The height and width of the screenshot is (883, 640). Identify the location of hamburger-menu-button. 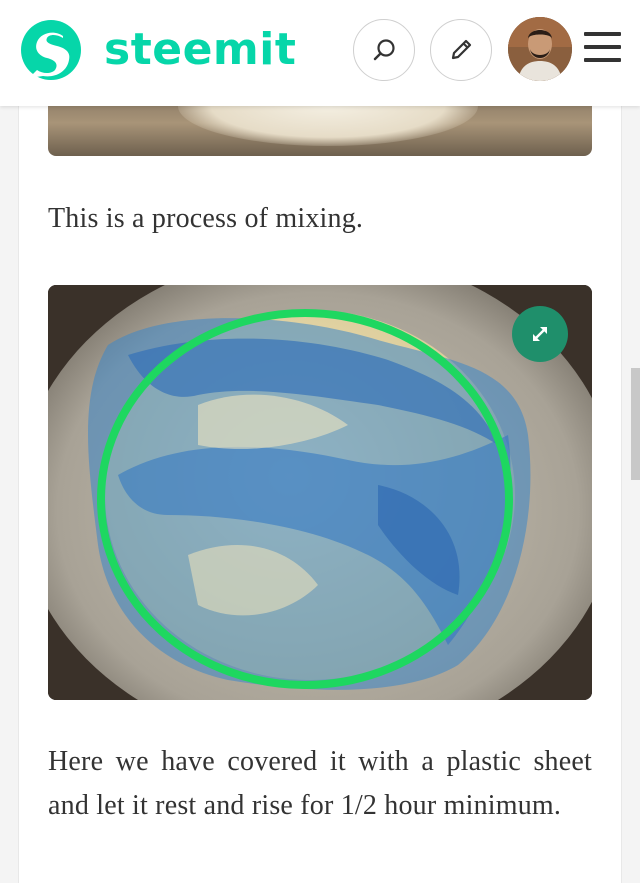
(604, 49).